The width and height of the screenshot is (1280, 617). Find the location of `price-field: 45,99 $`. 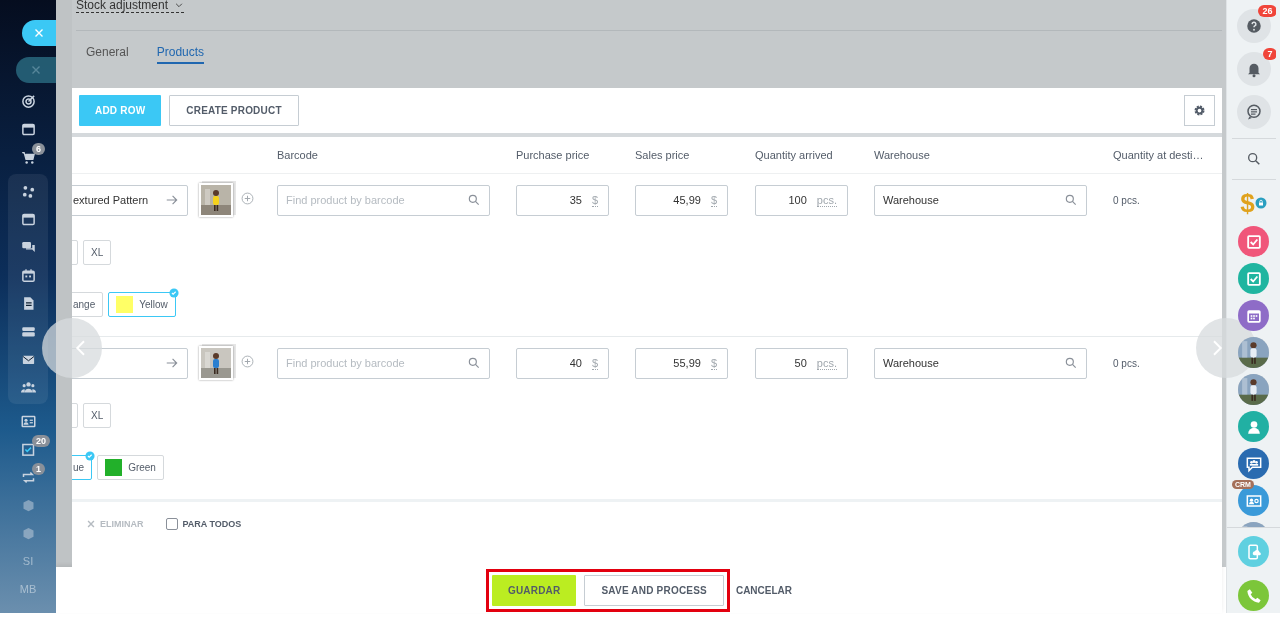

price-field: 45,99 $ is located at coordinates (681, 200).